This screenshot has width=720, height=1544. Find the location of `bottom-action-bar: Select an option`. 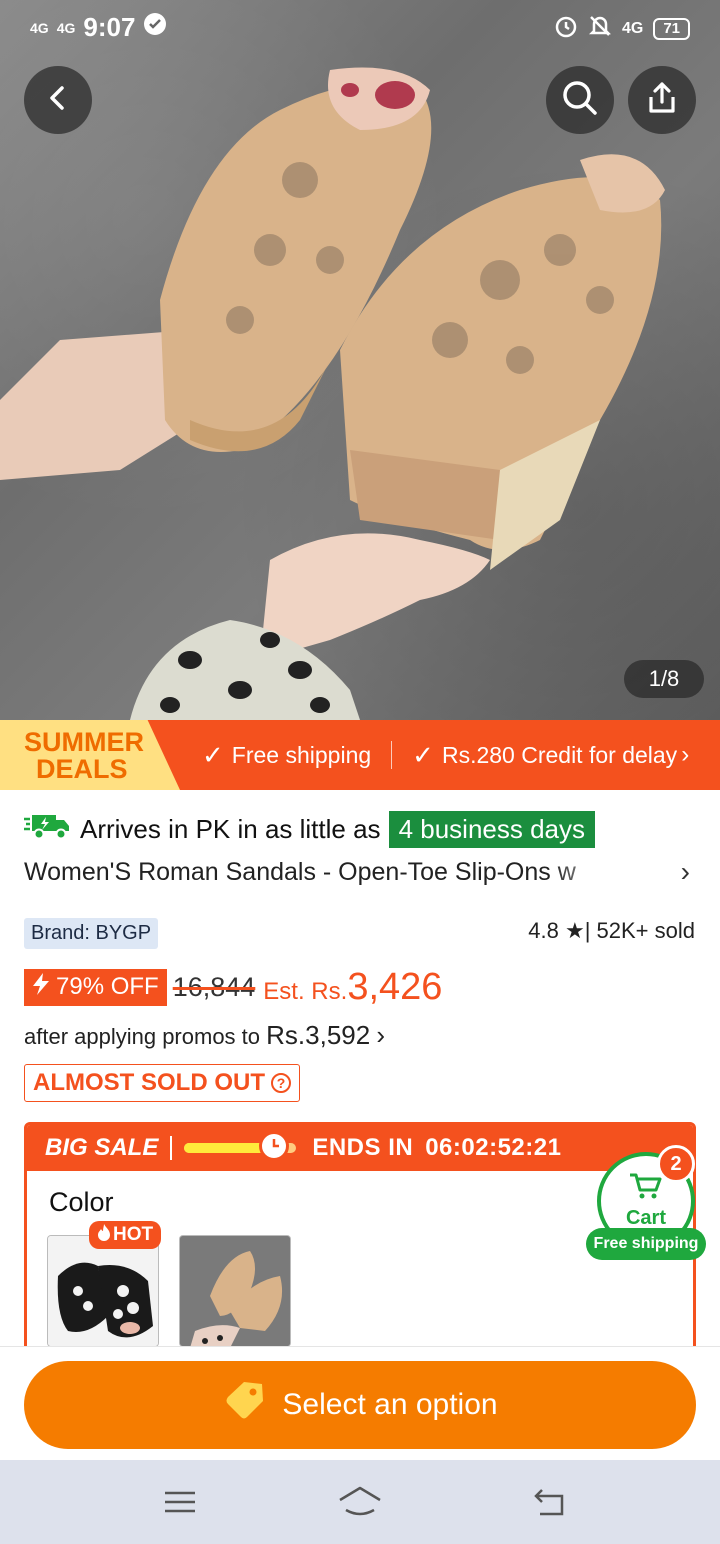

bottom-action-bar: Select an option is located at coordinates (360, 1403).